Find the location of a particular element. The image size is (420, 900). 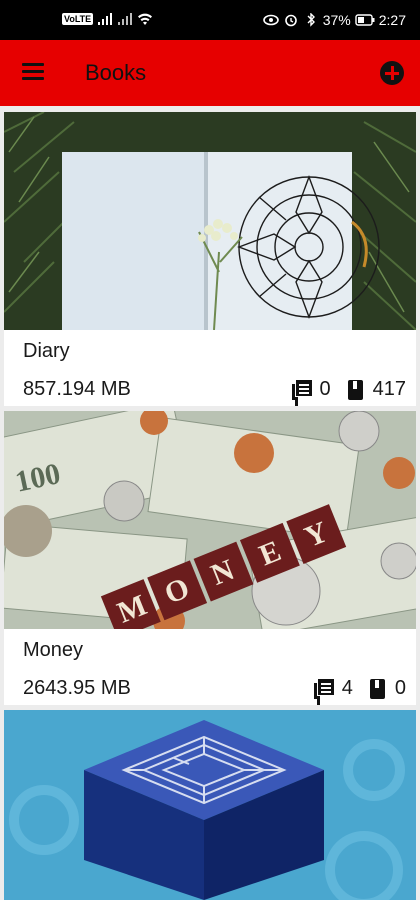

clock-time: 2:27 is located at coordinates (392, 20).